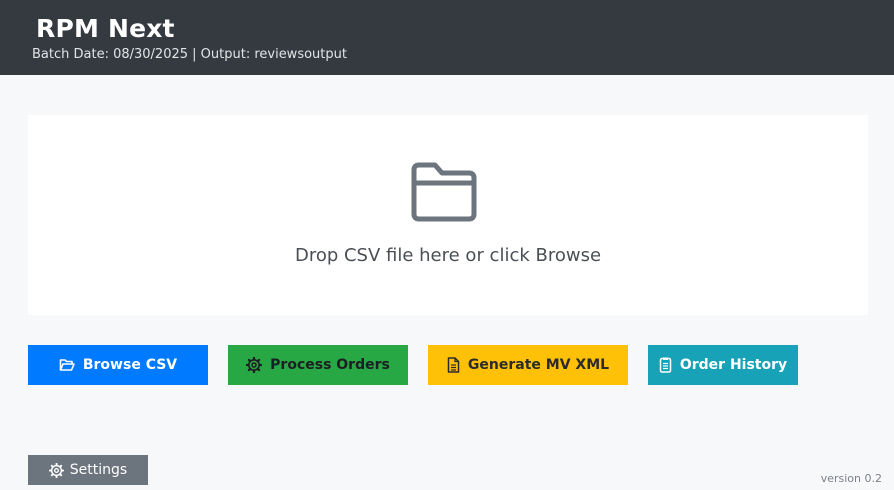 Image resolution: width=894 pixels, height=490 pixels. Describe the element at coordinates (851, 478) in the screenshot. I see `version-label: version 0.2` at that location.